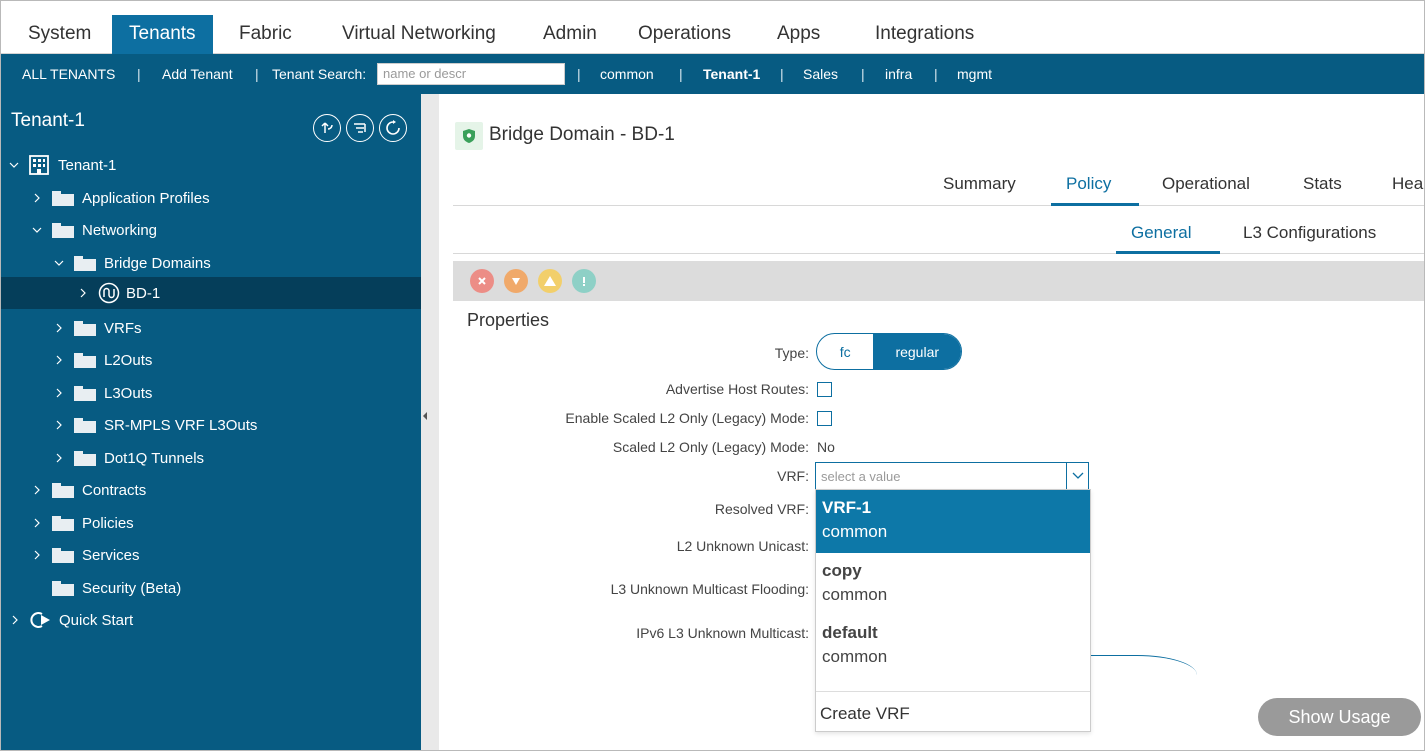 The height and width of the screenshot is (751, 1425). What do you see at coordinates (1168, 252) in the screenshot?
I see `active-subtab-indicator` at bounding box center [1168, 252].